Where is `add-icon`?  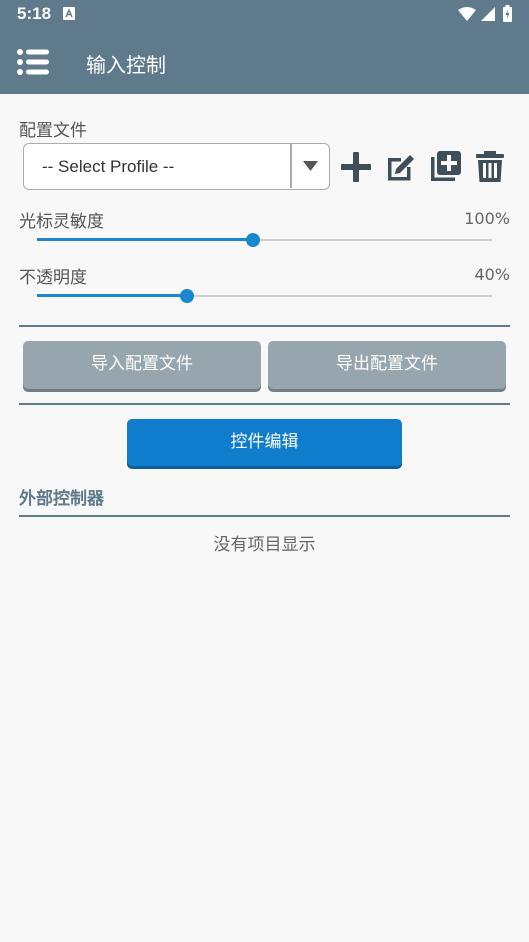 add-icon is located at coordinates (356, 167).